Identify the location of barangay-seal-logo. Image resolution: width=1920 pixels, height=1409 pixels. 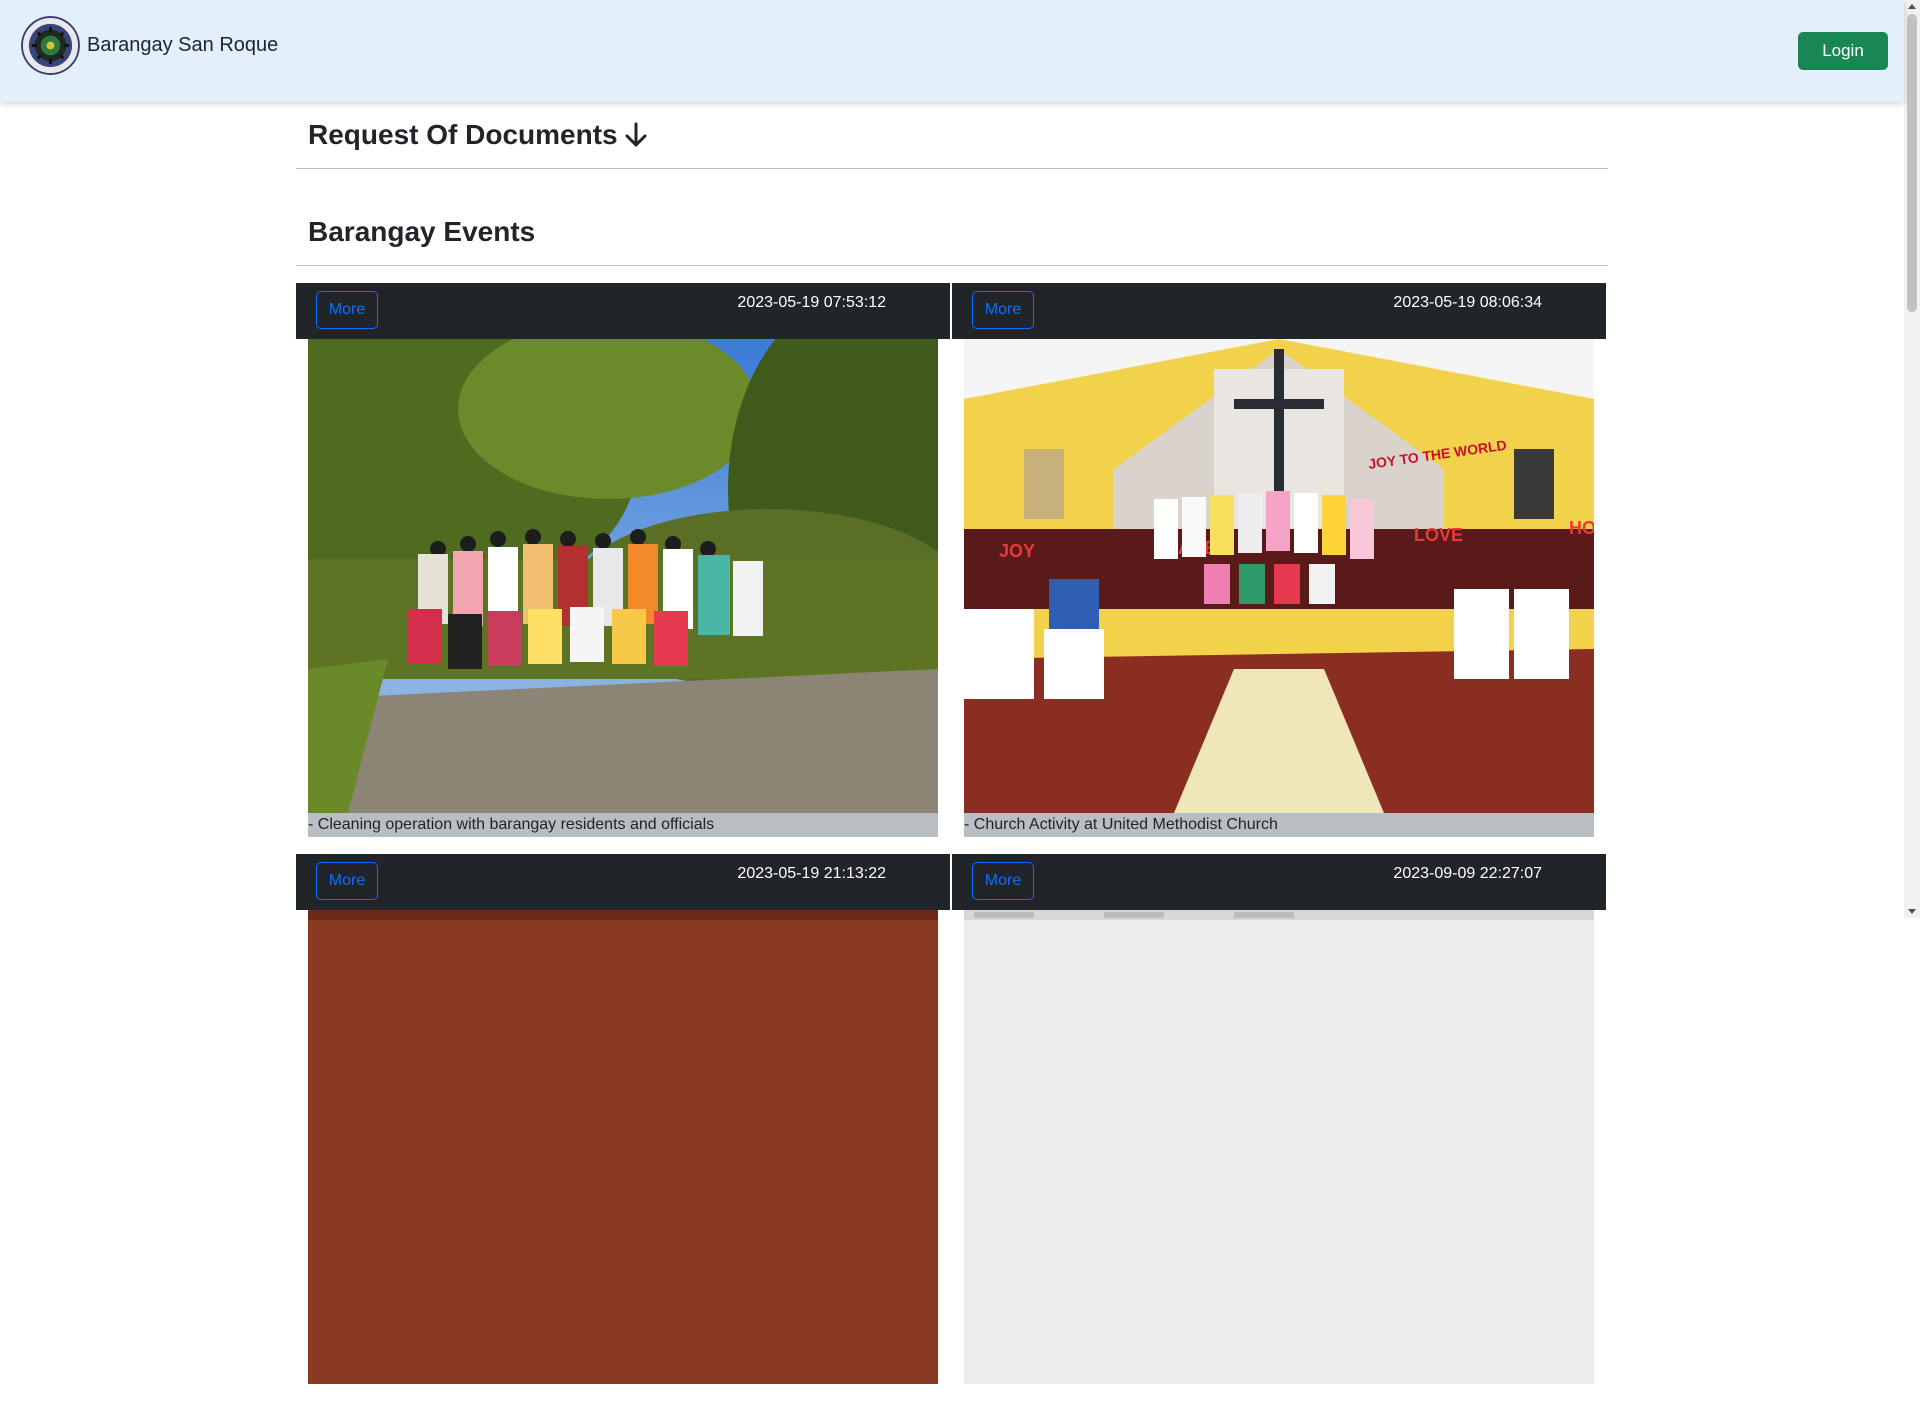
(50, 45).